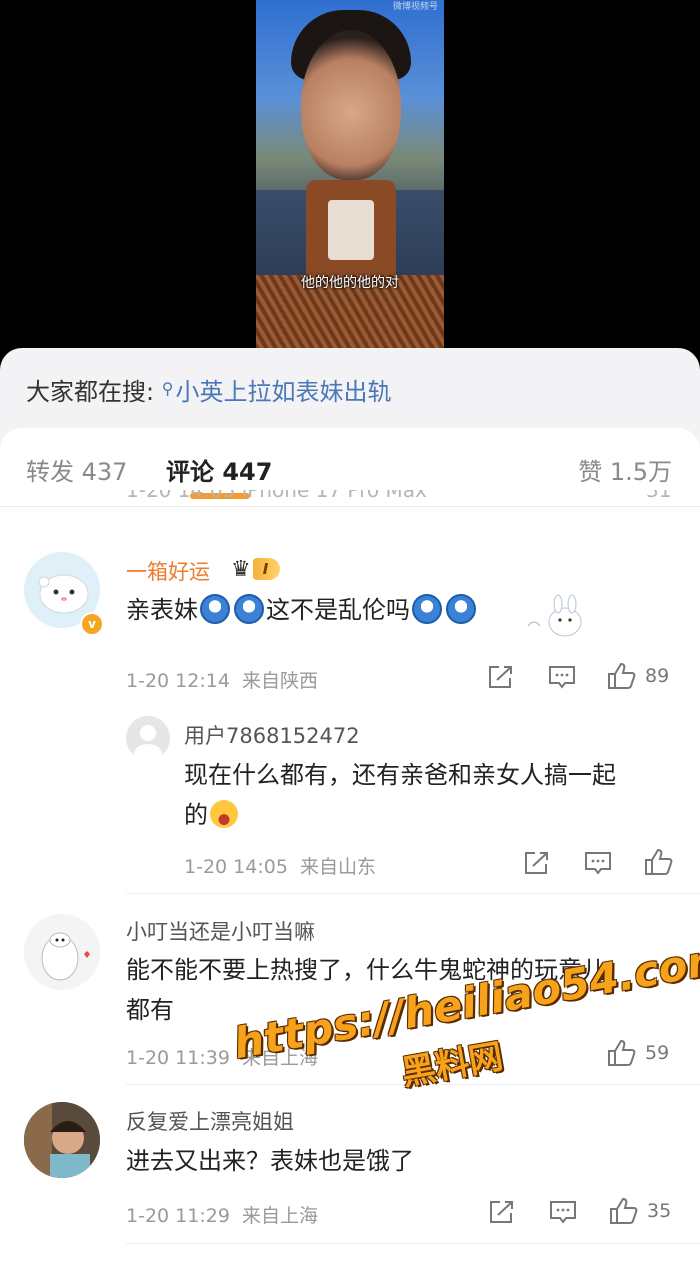 This screenshot has width=700, height=1279. I want to click on search-suggestion-link: ⚲小英上拉如表妹出轨, so click(277, 392).